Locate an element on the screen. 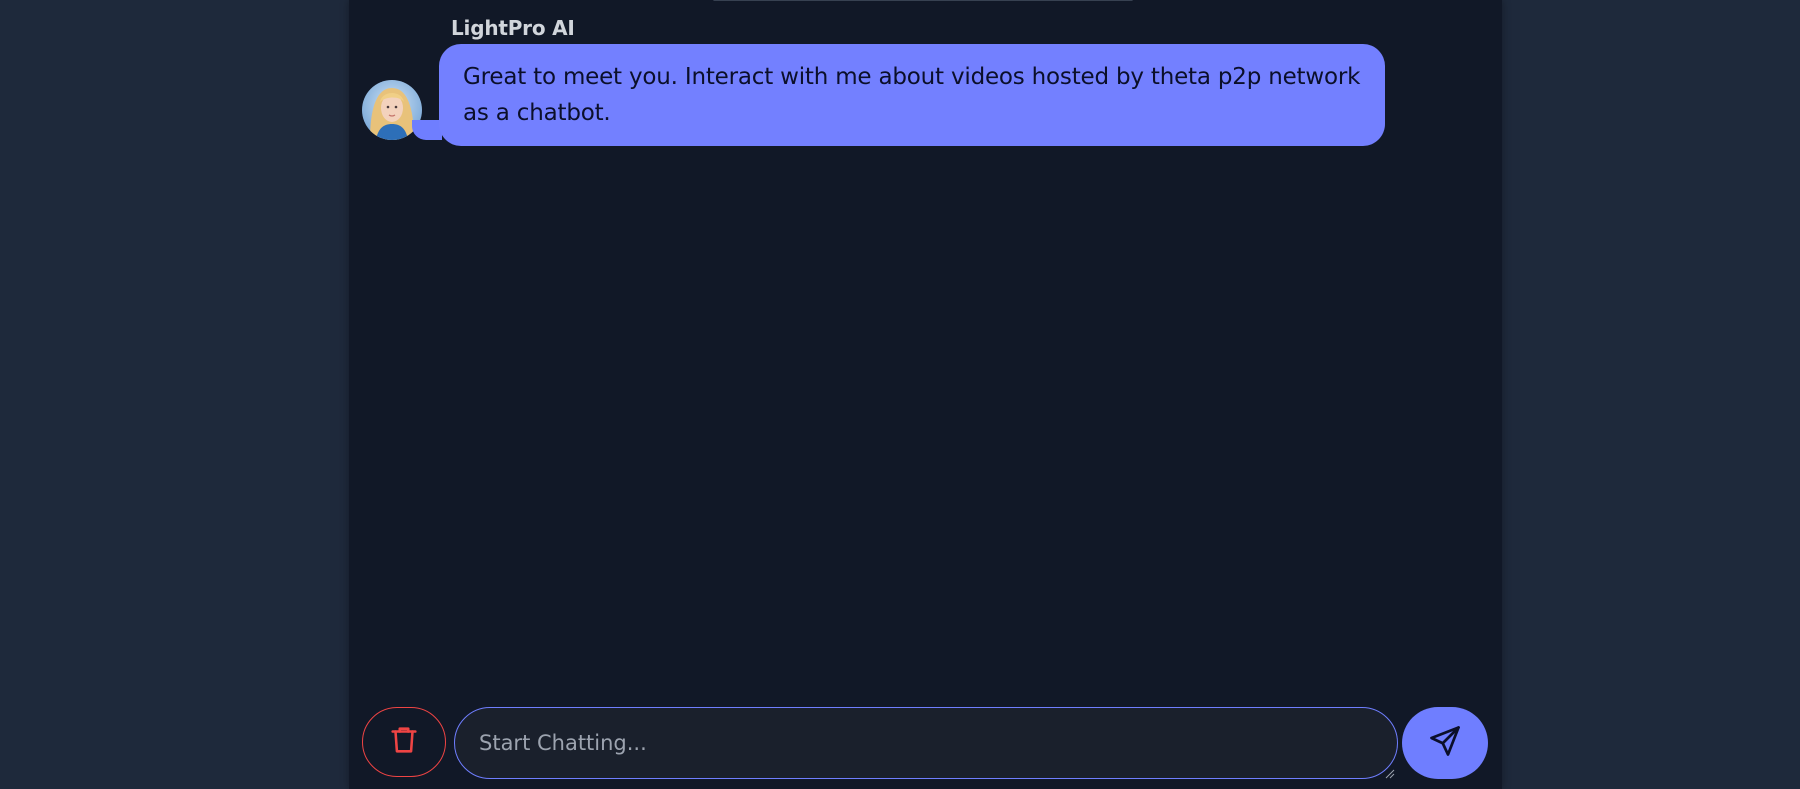  trash-icon is located at coordinates (404, 742).